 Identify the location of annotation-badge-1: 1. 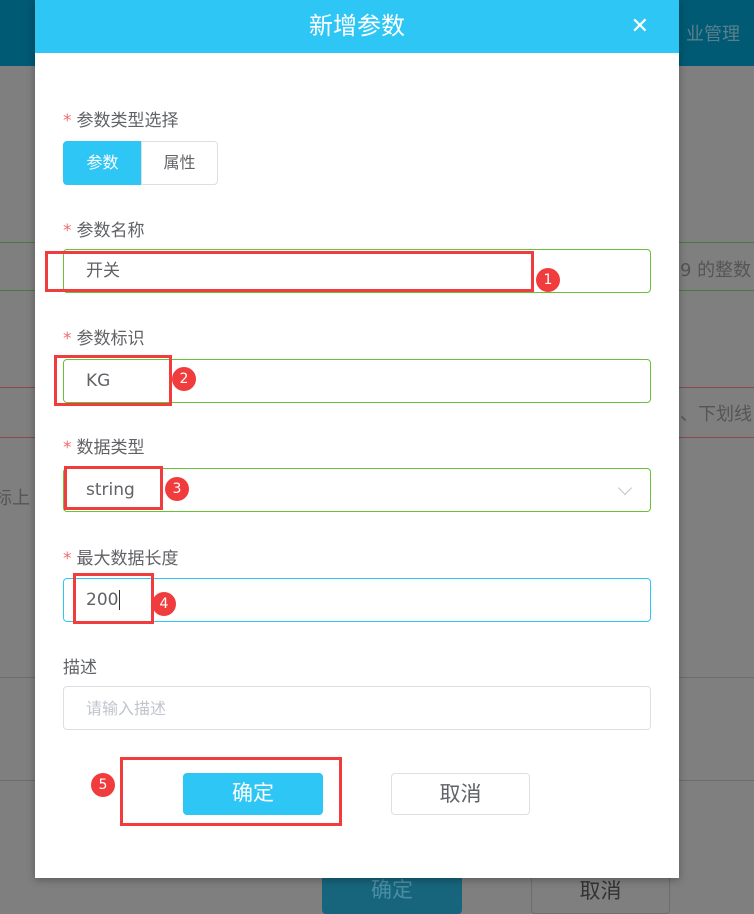
(548, 280).